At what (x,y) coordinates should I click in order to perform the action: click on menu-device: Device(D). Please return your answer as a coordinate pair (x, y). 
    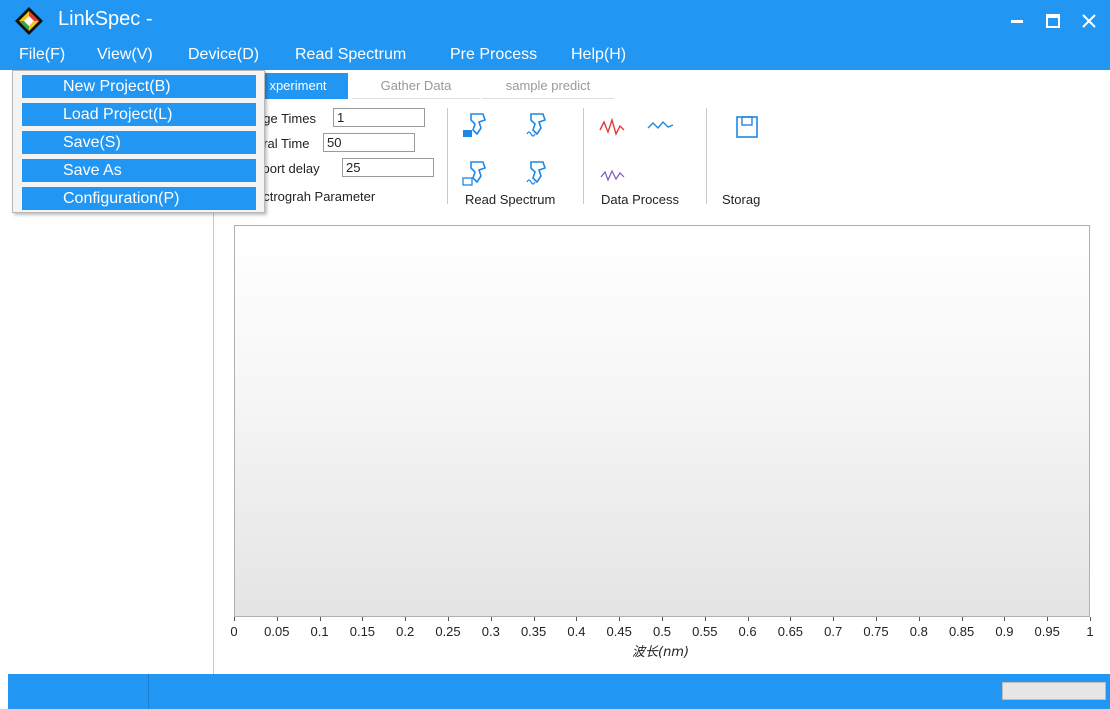
    Looking at the image, I should click on (223, 55).